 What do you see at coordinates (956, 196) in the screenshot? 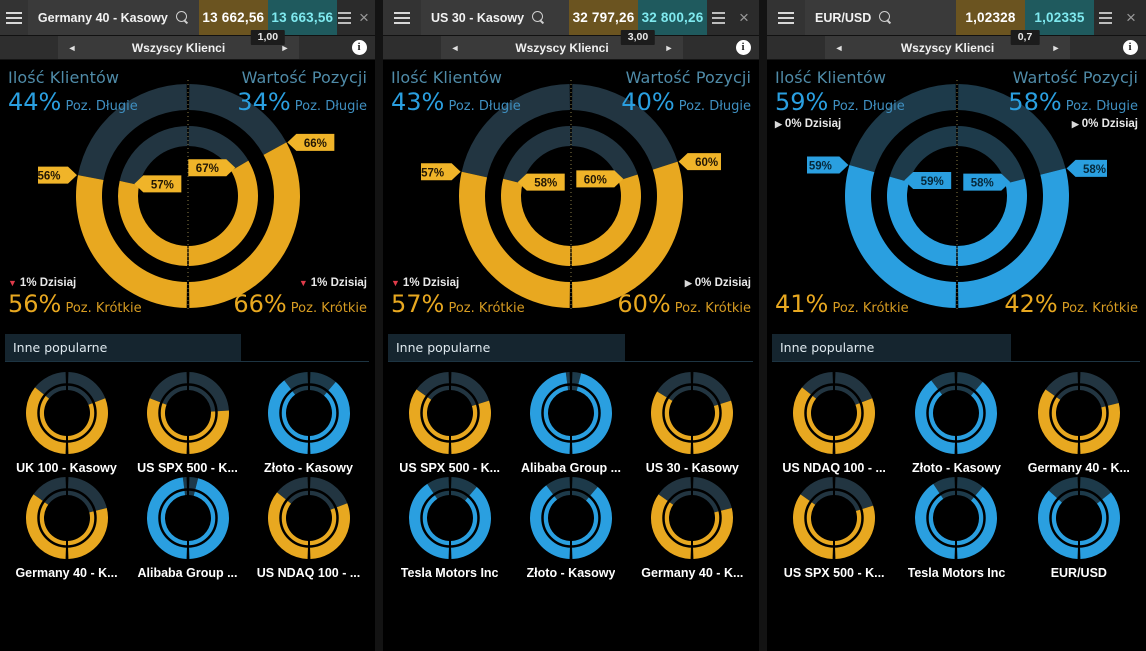
I see `donut-wrapper: 59% 58% 59% 58%` at bounding box center [956, 196].